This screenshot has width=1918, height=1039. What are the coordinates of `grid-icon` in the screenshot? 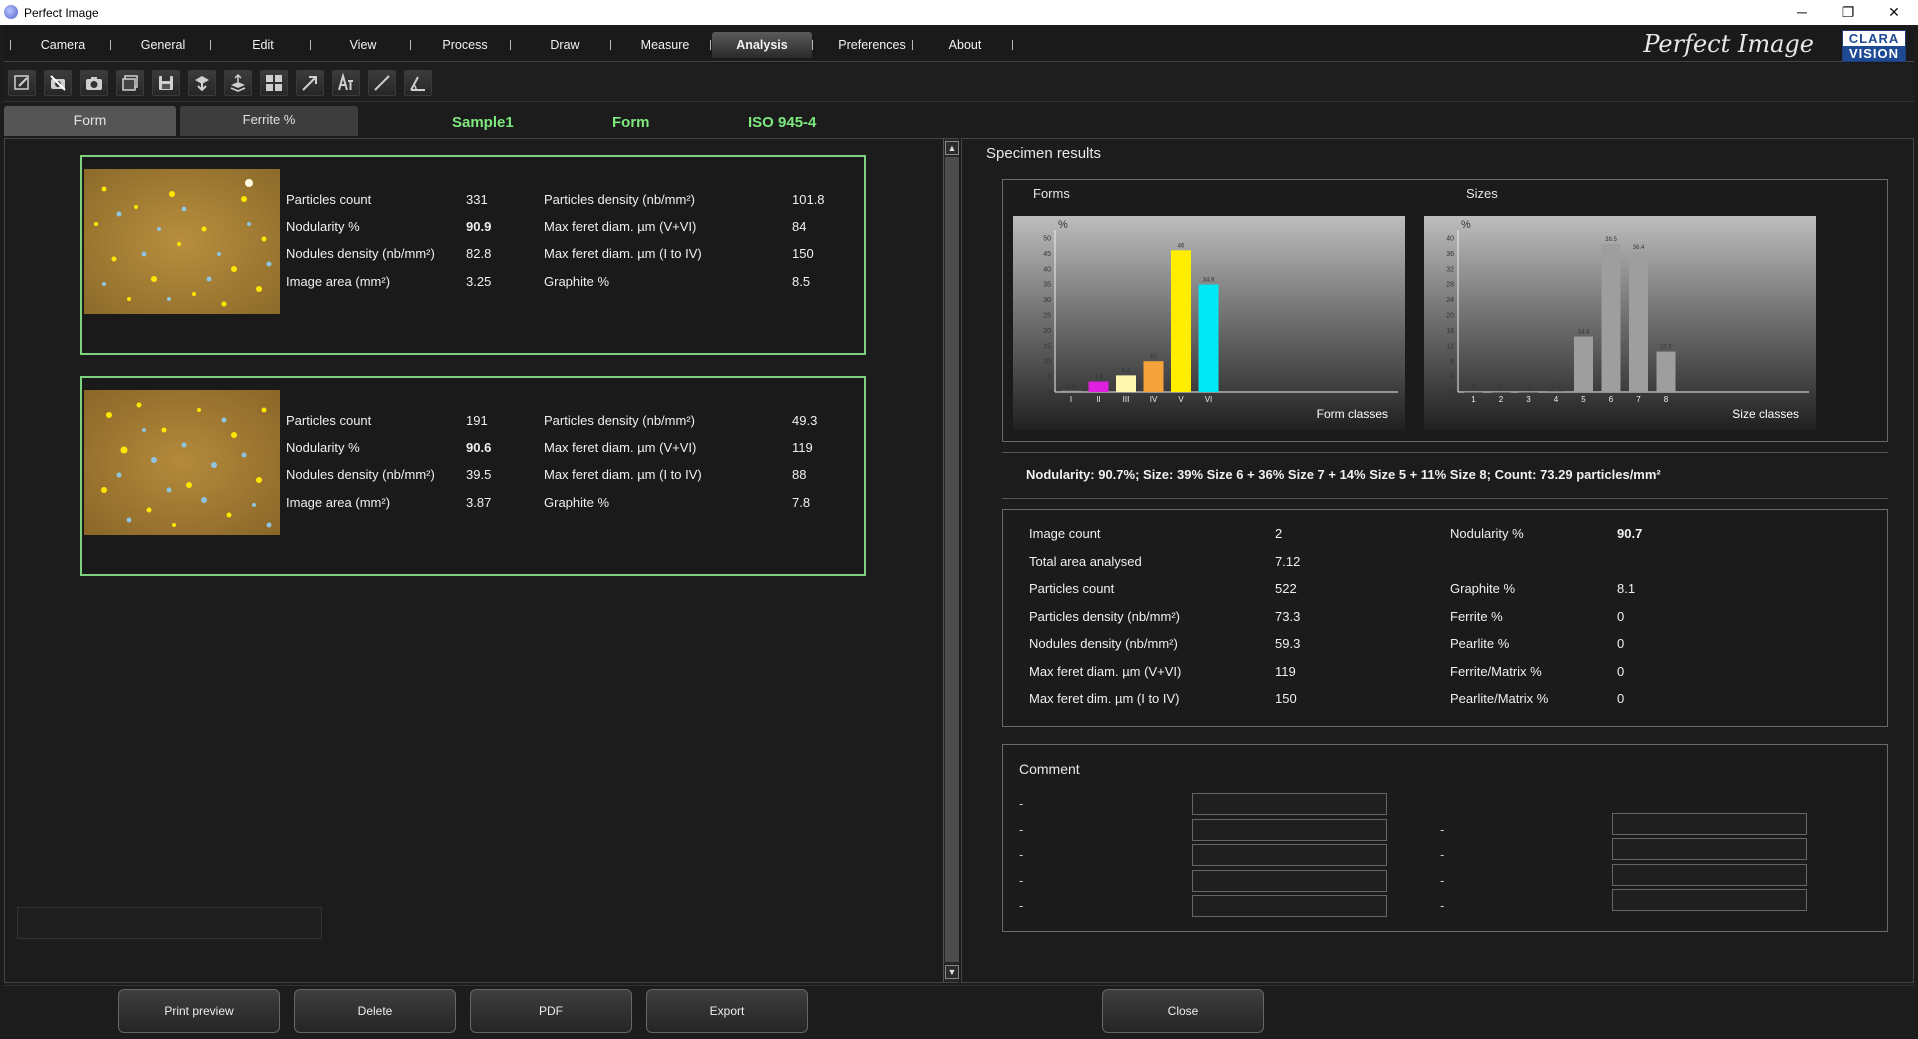 It's located at (274, 83).